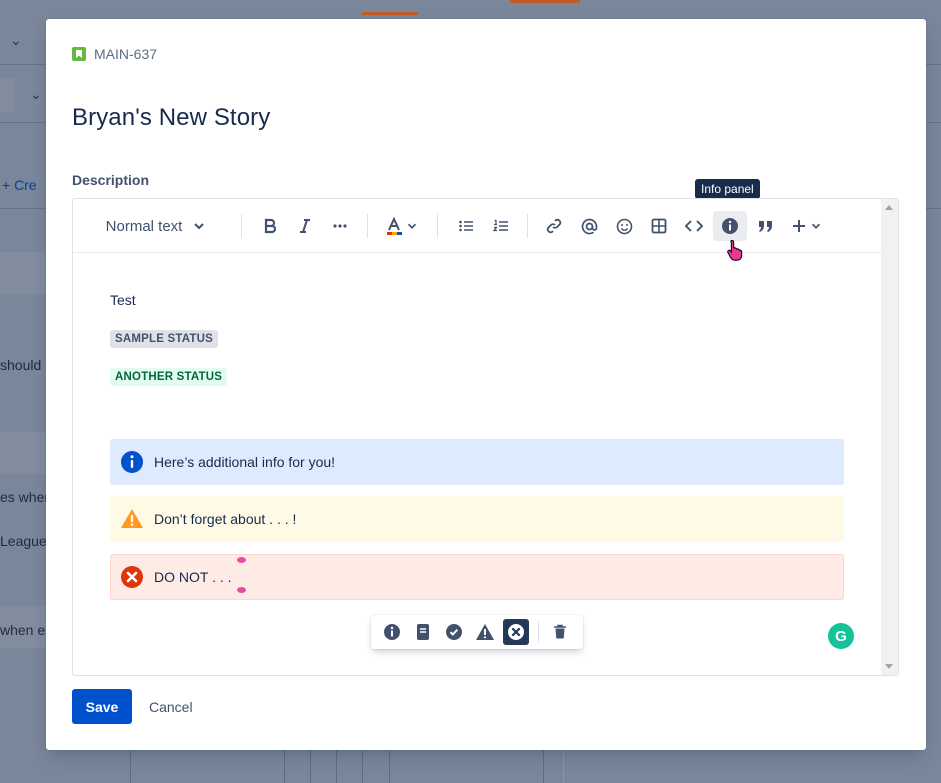 This screenshot has width=941, height=783. I want to click on table-button, so click(659, 226).